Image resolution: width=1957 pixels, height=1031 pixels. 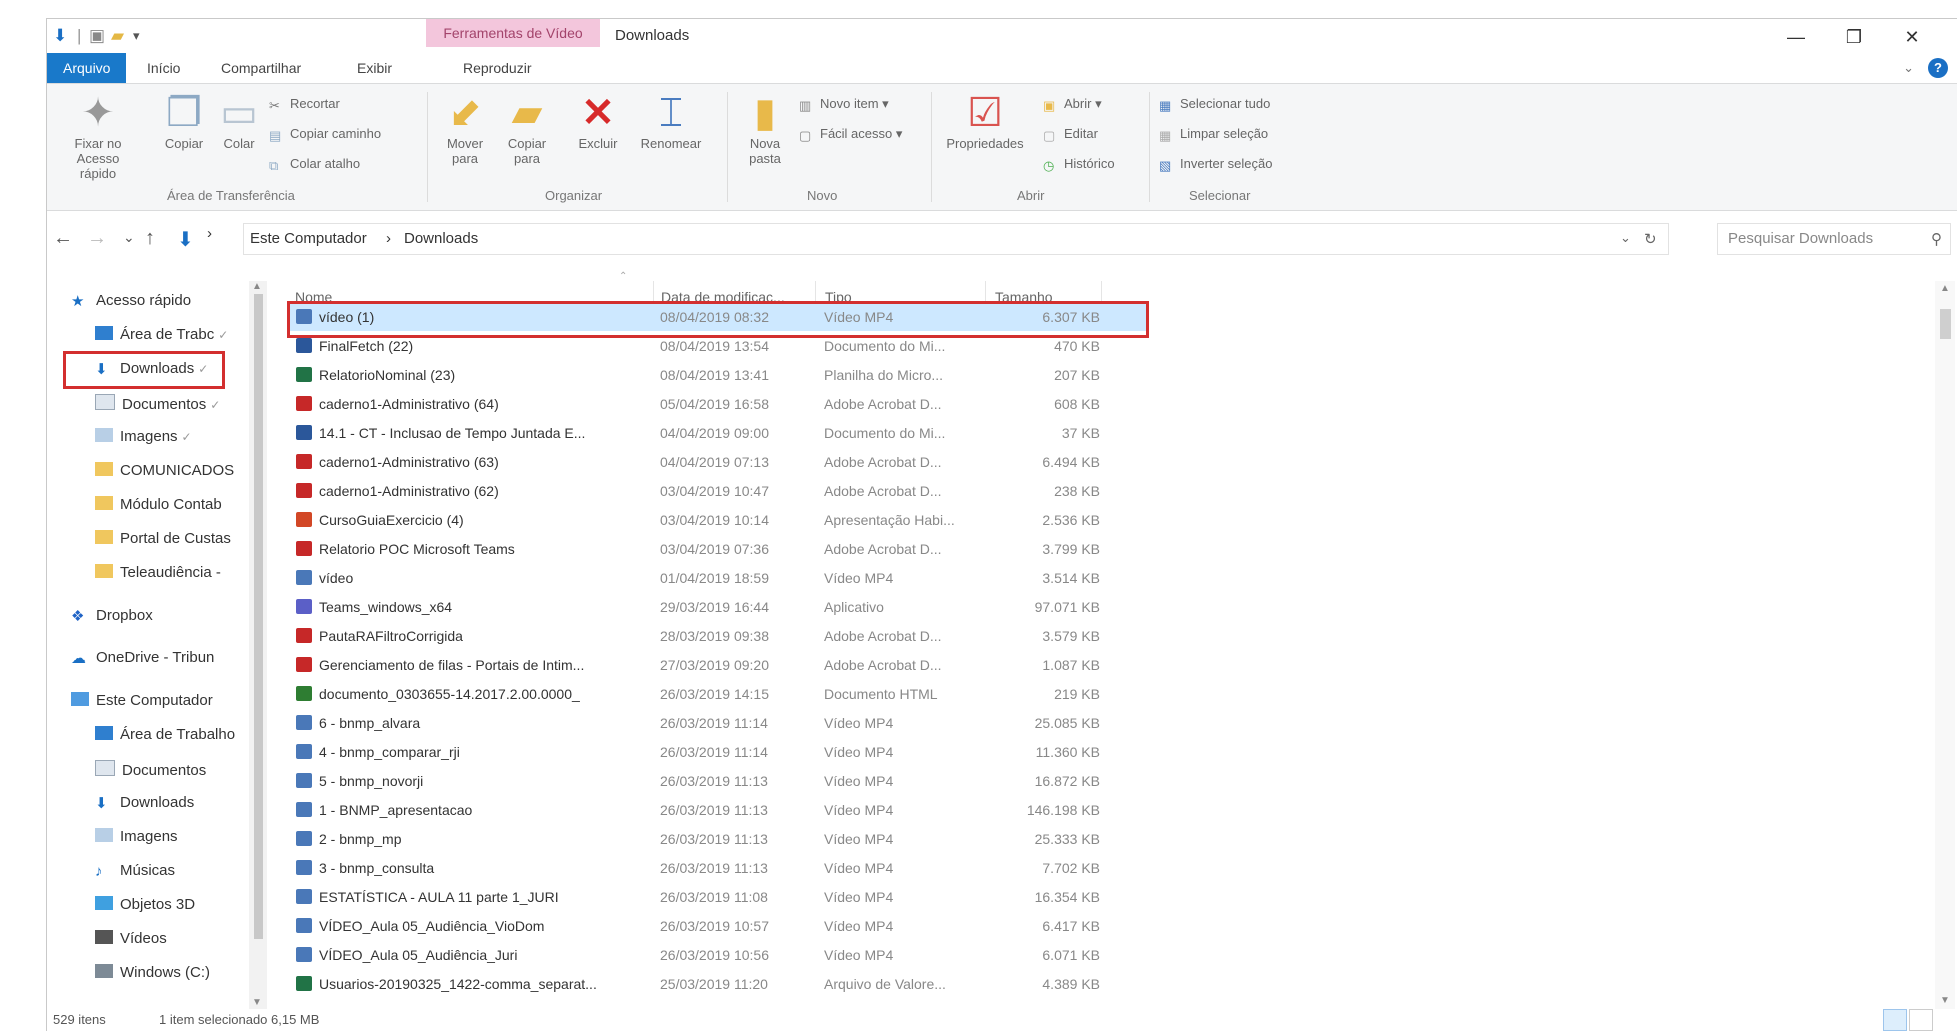 What do you see at coordinates (1796, 37) in the screenshot?
I see `minimize-button: —` at bounding box center [1796, 37].